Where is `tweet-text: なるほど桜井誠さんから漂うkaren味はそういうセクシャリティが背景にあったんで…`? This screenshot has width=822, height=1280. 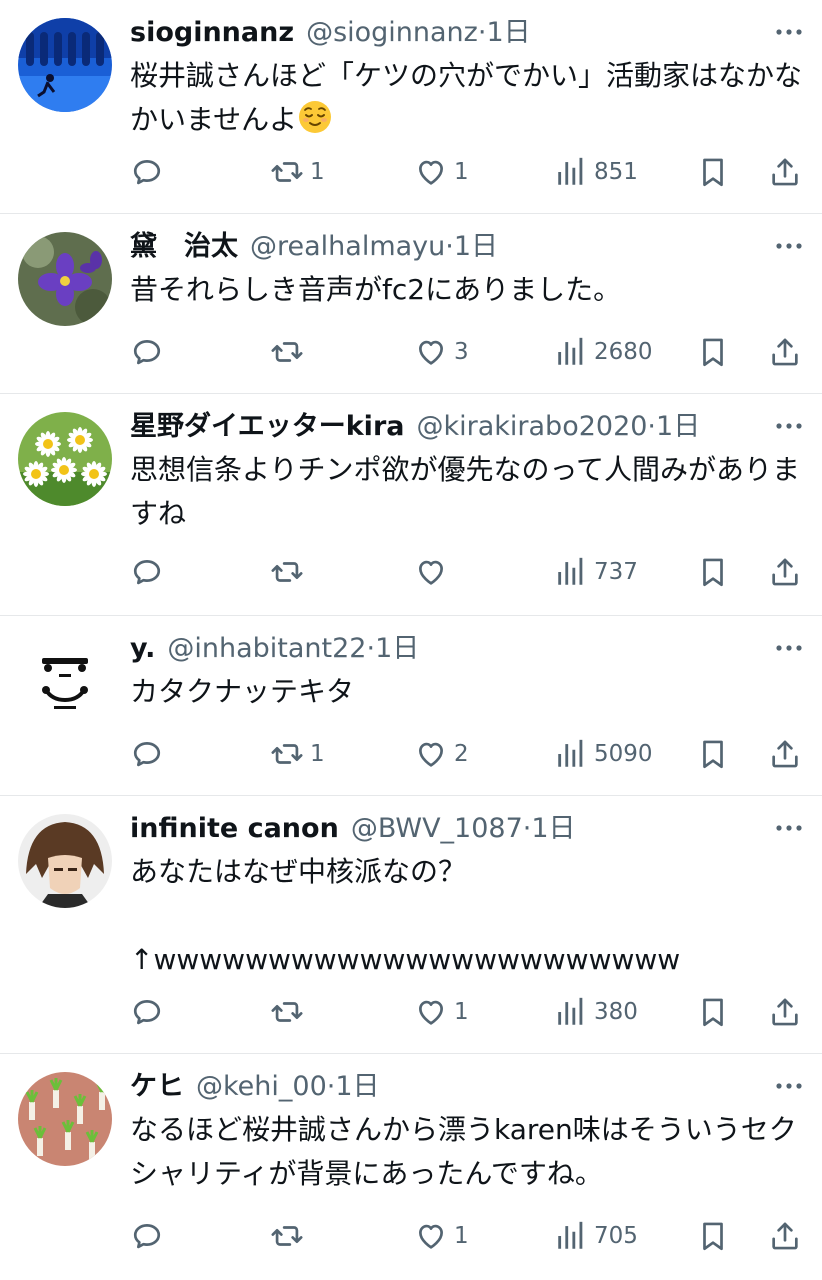 tweet-text: なるほど桜井誠さんから漂うkaren味はそういうセクシャリティが背景にあったんで… is located at coordinates (467, 1152).